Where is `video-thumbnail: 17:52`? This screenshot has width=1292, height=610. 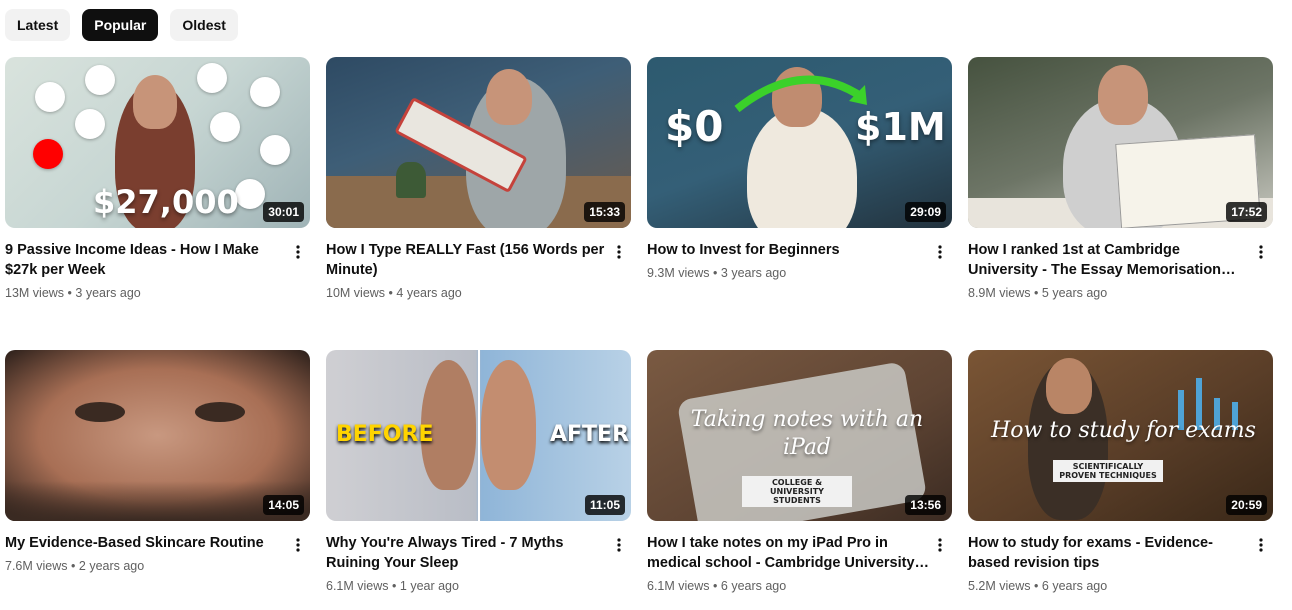
video-thumbnail: 17:52 is located at coordinates (1120, 142).